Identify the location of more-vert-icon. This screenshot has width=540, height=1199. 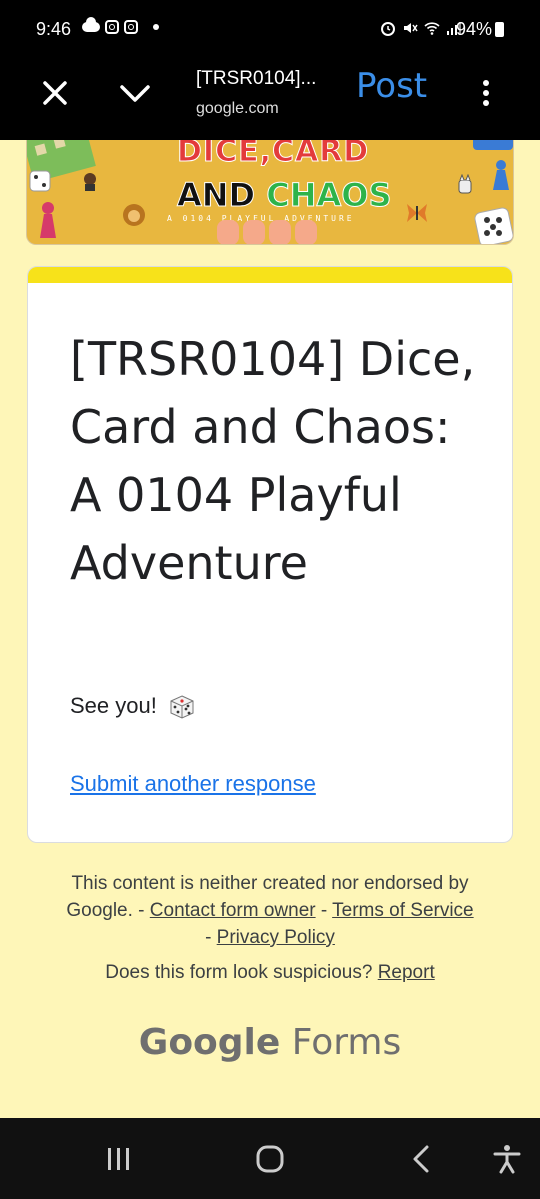
(486, 93).